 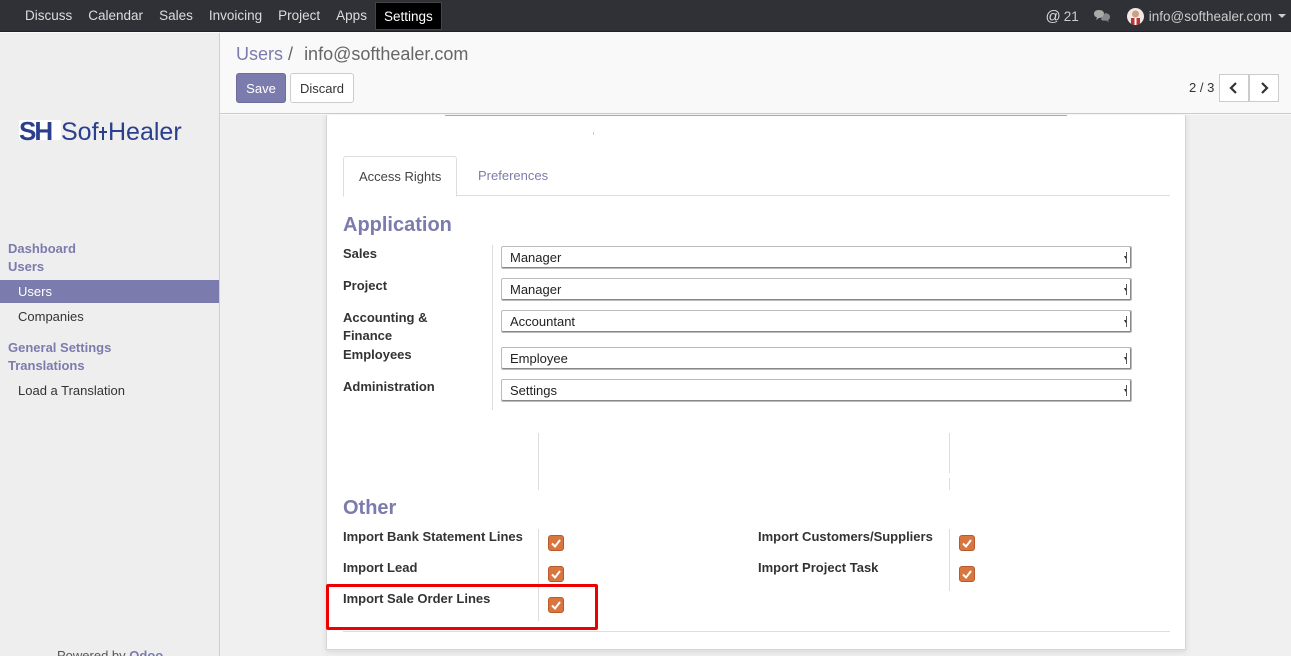 I want to click on systray: @ 21 info@softhealer.com, so click(x=1168, y=16).